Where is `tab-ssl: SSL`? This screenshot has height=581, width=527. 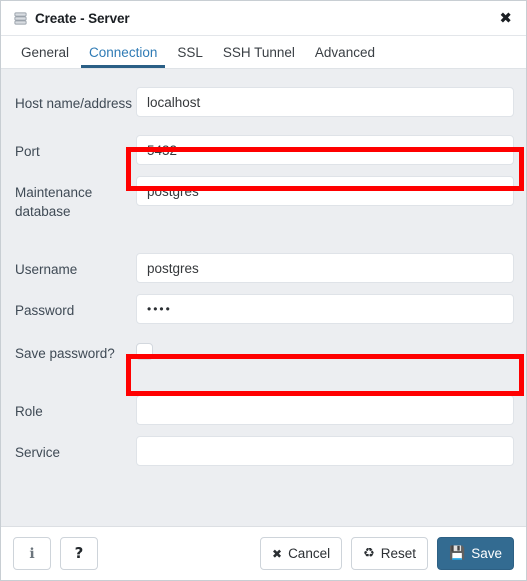 tab-ssl: SSL is located at coordinates (190, 52).